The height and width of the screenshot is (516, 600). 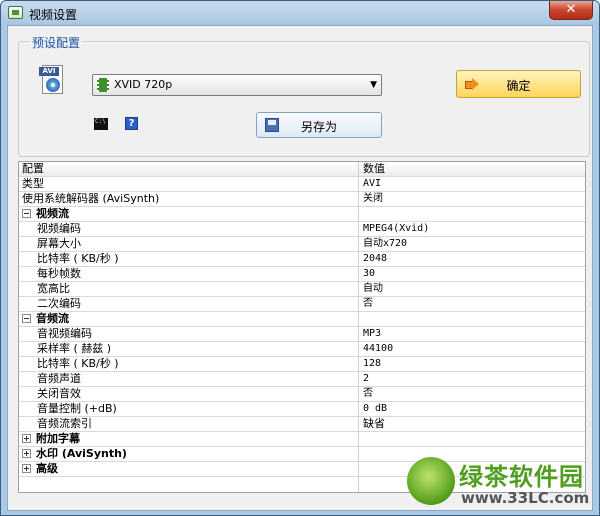 What do you see at coordinates (131, 123) in the screenshot?
I see `help-icon: ?` at bounding box center [131, 123].